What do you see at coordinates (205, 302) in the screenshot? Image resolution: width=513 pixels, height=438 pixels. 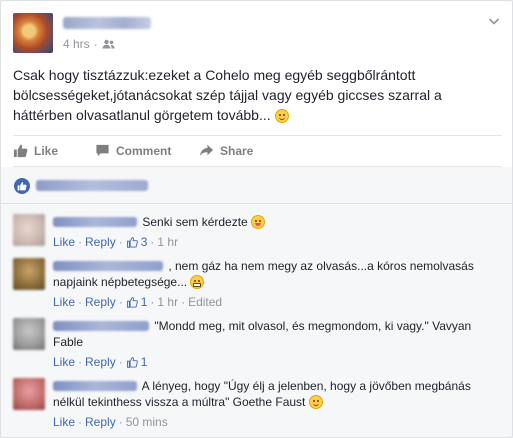 I see `comment-edited-label: Edited` at bounding box center [205, 302].